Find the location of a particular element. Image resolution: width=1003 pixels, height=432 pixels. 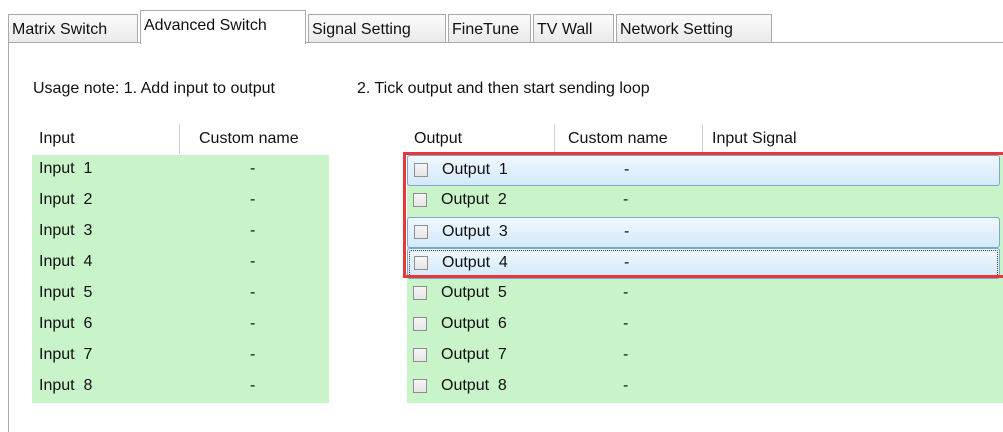

output-name: Output 7 is located at coordinates (474, 354).